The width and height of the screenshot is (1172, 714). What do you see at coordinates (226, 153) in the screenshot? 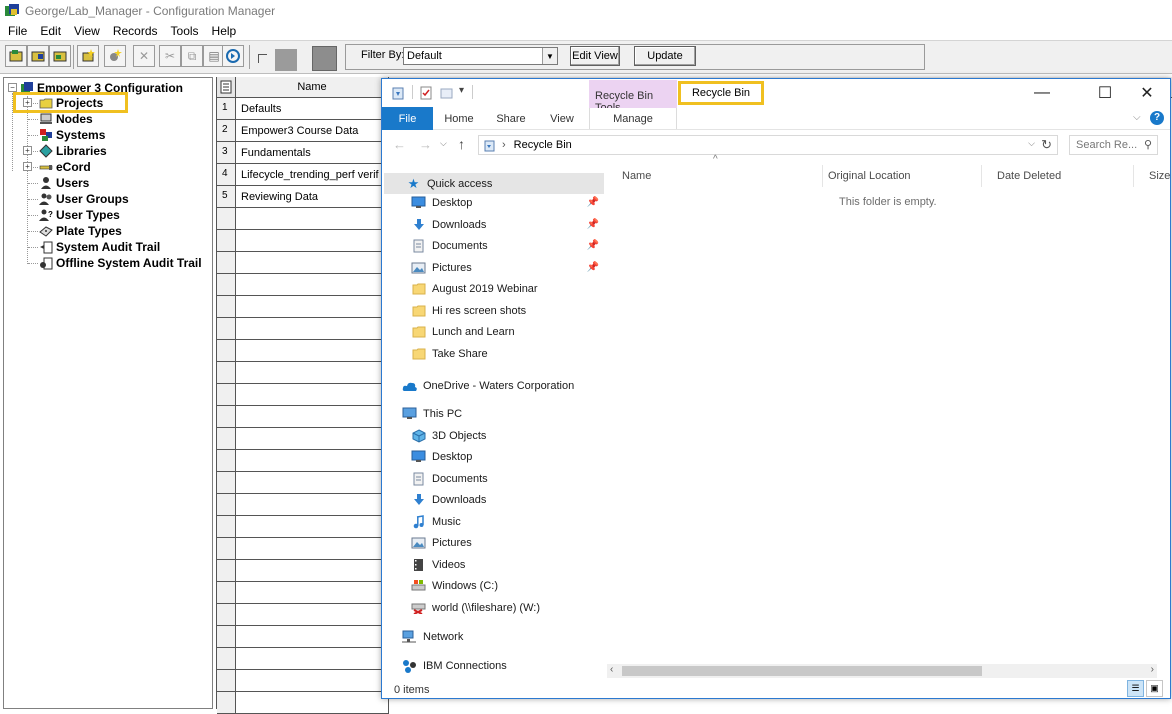
I see `row-number: 3` at bounding box center [226, 153].